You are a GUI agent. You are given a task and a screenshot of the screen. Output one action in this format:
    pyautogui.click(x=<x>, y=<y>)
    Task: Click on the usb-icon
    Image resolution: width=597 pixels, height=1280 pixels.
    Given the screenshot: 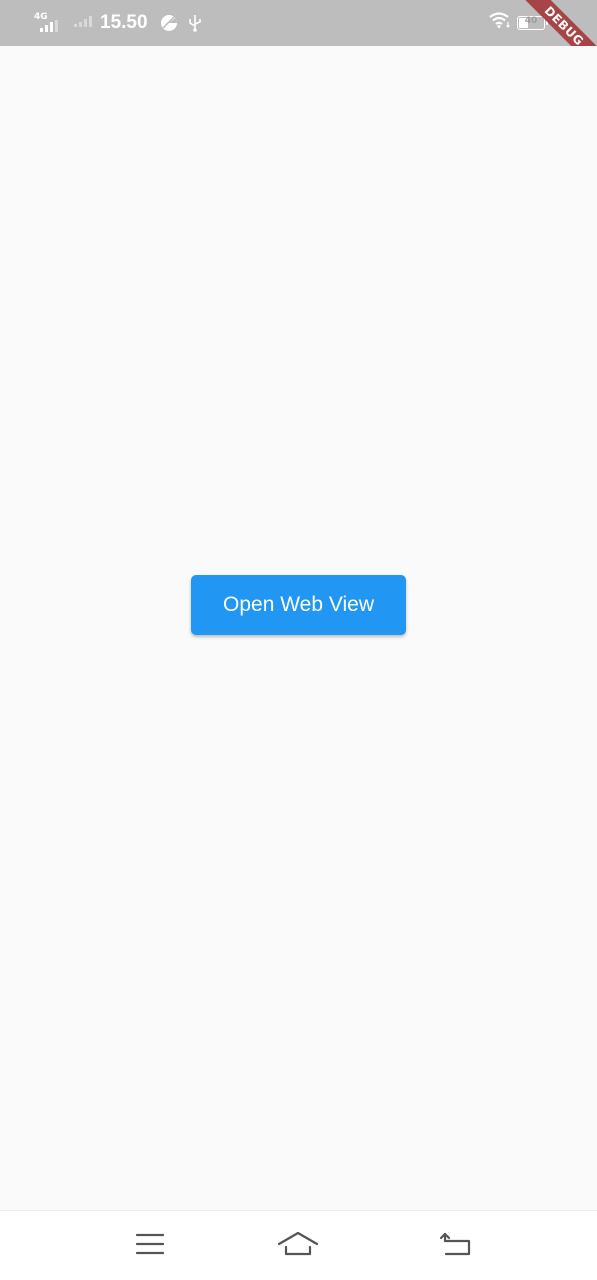 What is the action you would take?
    pyautogui.click(x=195, y=23)
    